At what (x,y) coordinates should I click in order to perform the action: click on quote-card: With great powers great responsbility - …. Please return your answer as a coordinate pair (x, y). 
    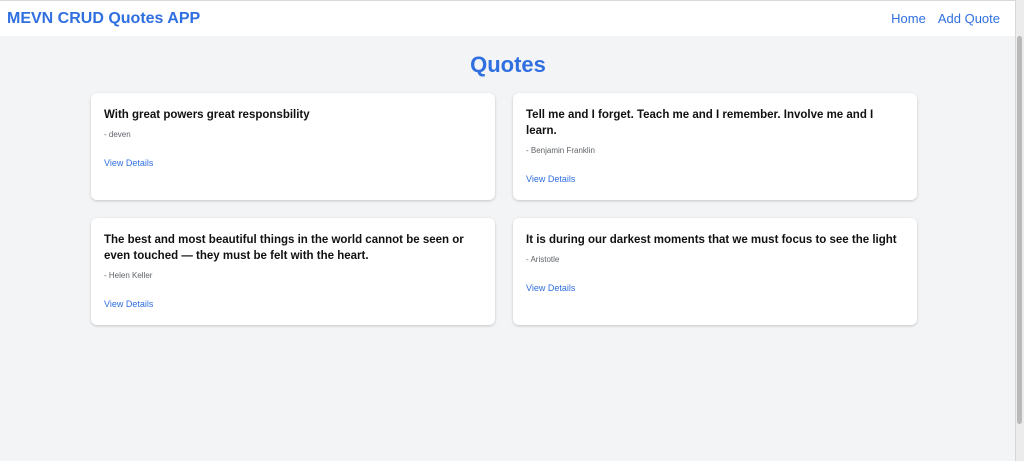
    Looking at the image, I should click on (293, 146).